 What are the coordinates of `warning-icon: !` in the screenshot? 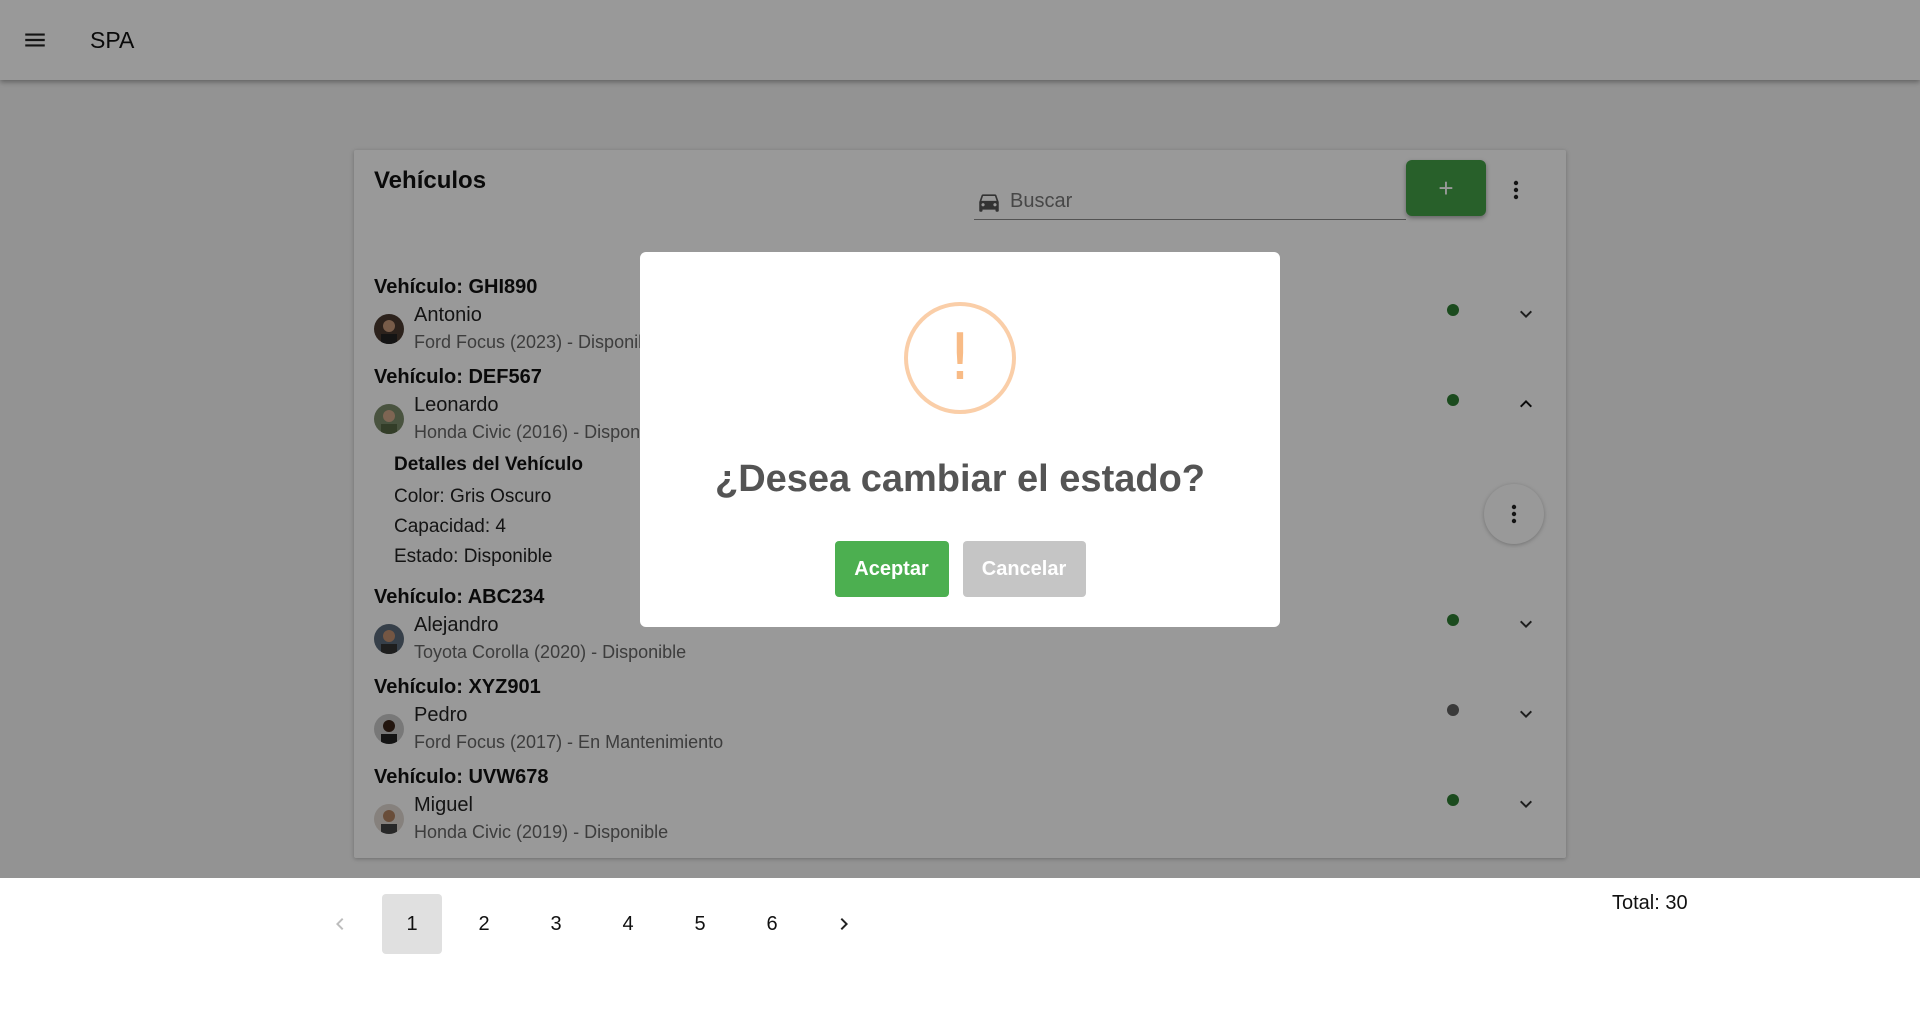 It's located at (960, 358).